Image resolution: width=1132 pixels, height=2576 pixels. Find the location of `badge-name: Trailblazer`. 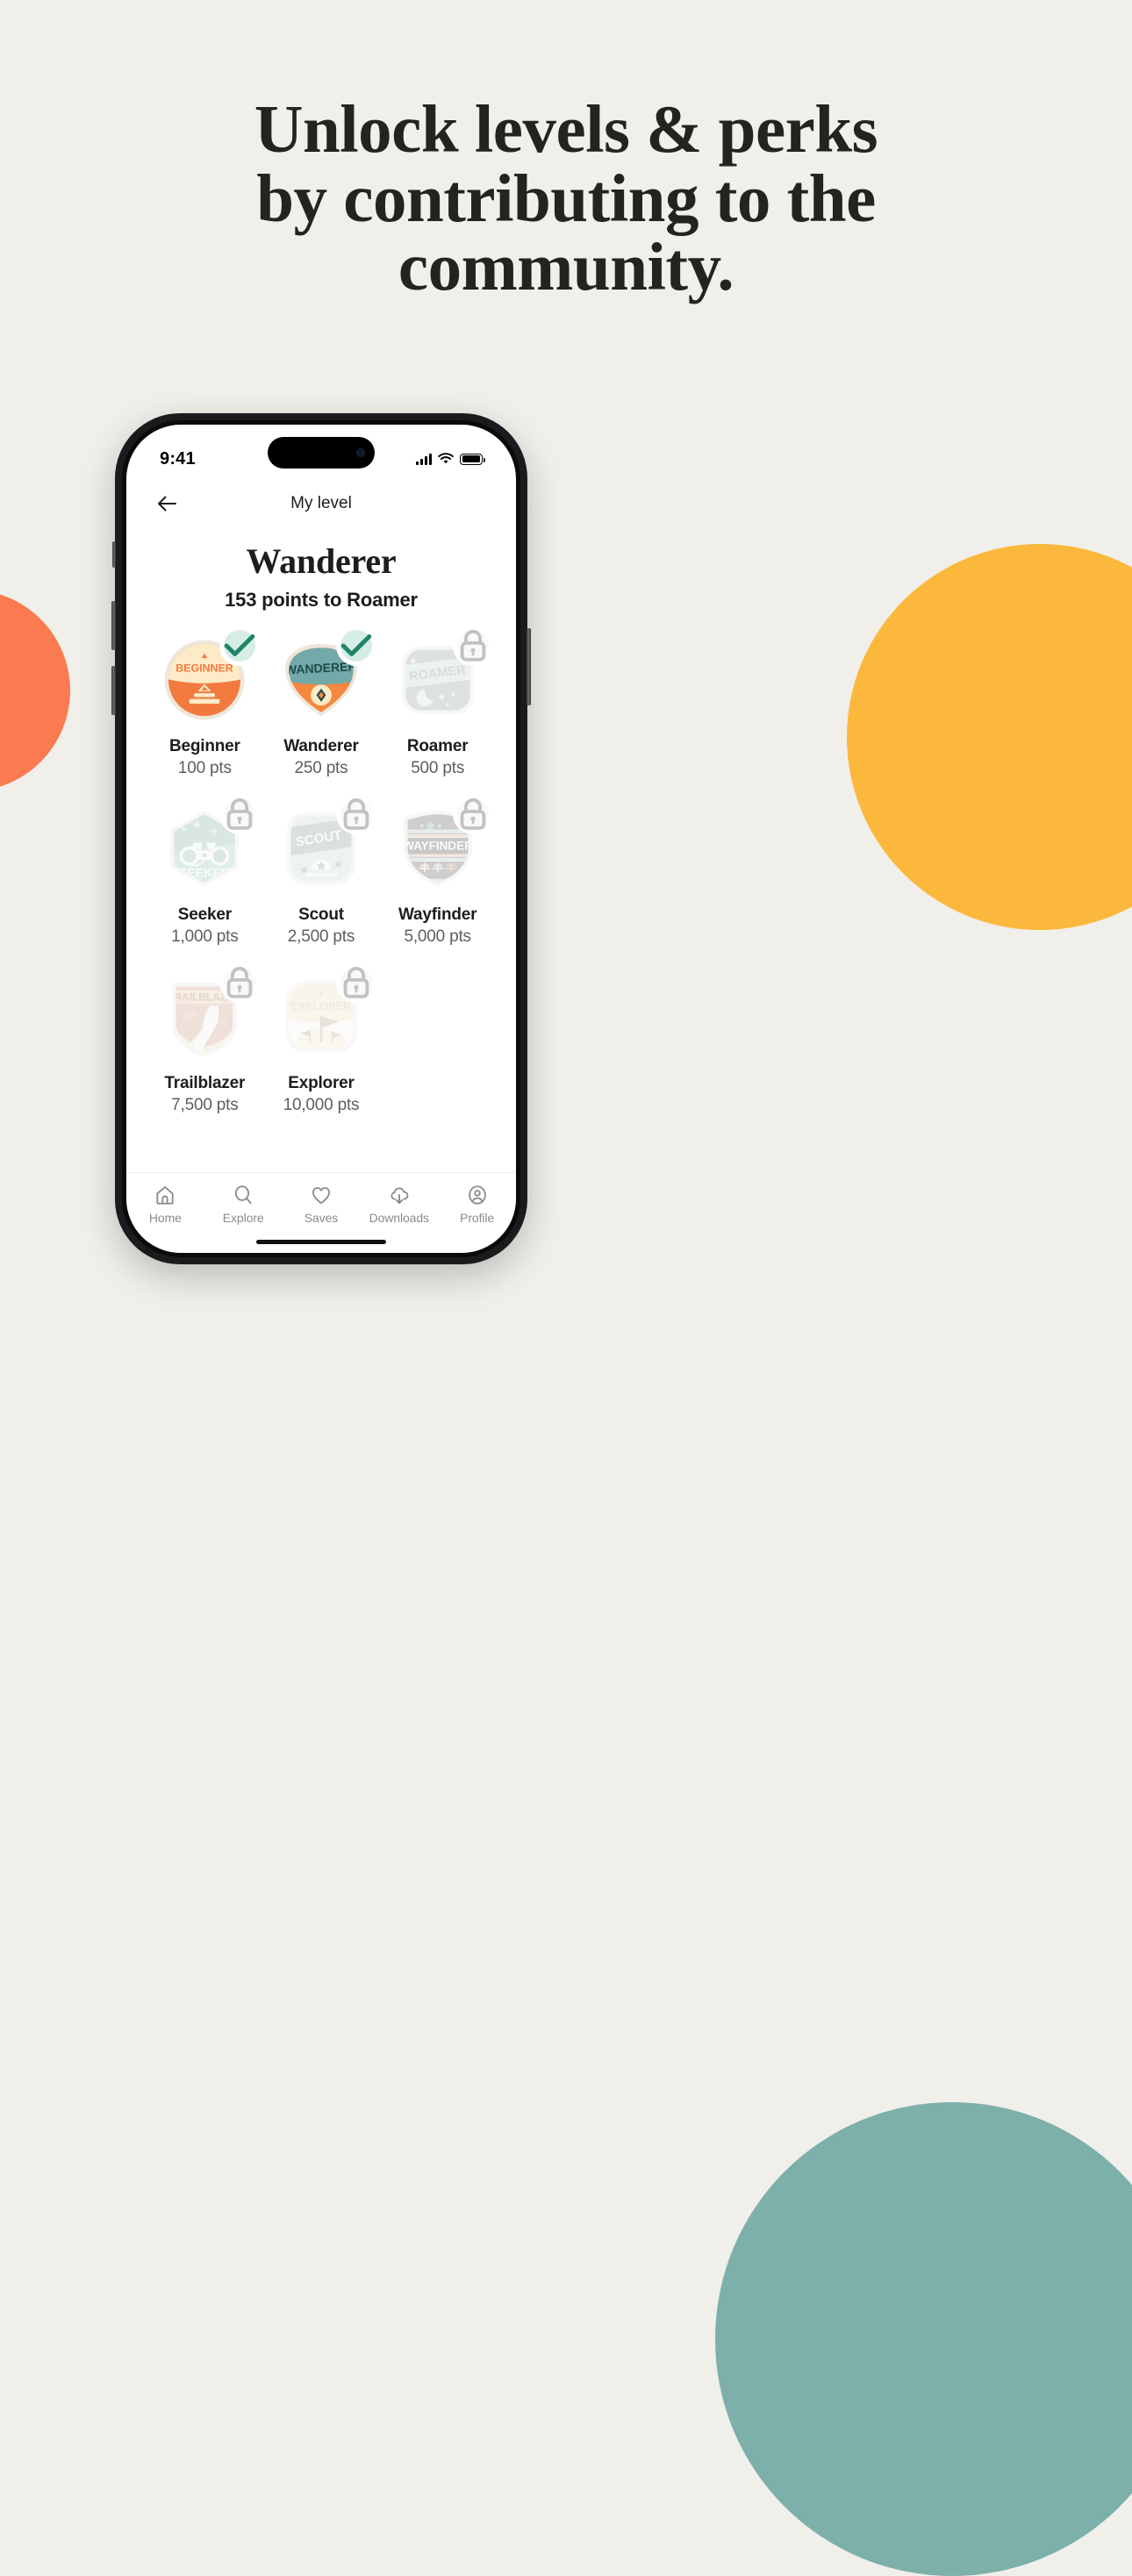

badge-name: Trailblazer is located at coordinates (205, 1083).